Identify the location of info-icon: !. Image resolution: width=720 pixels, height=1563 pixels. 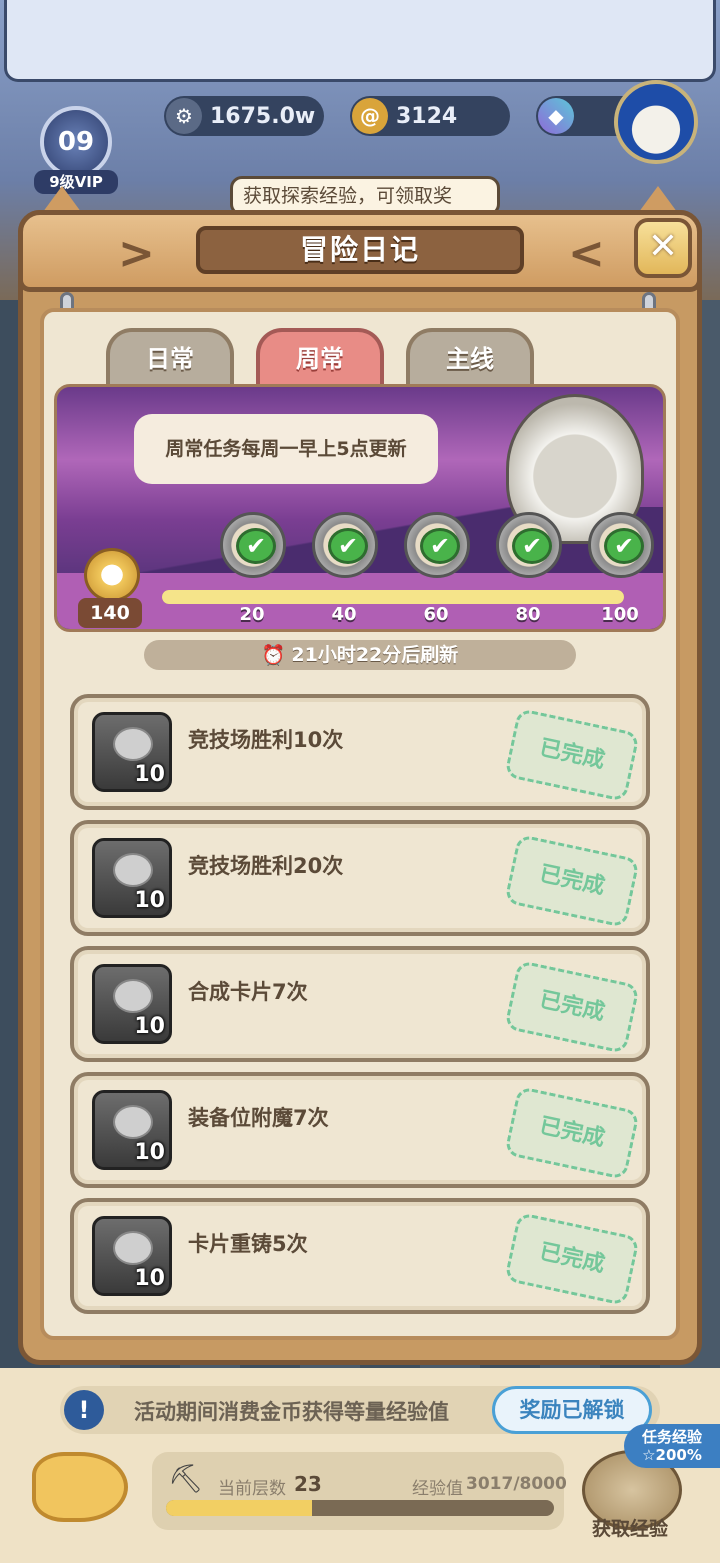
(84, 1410).